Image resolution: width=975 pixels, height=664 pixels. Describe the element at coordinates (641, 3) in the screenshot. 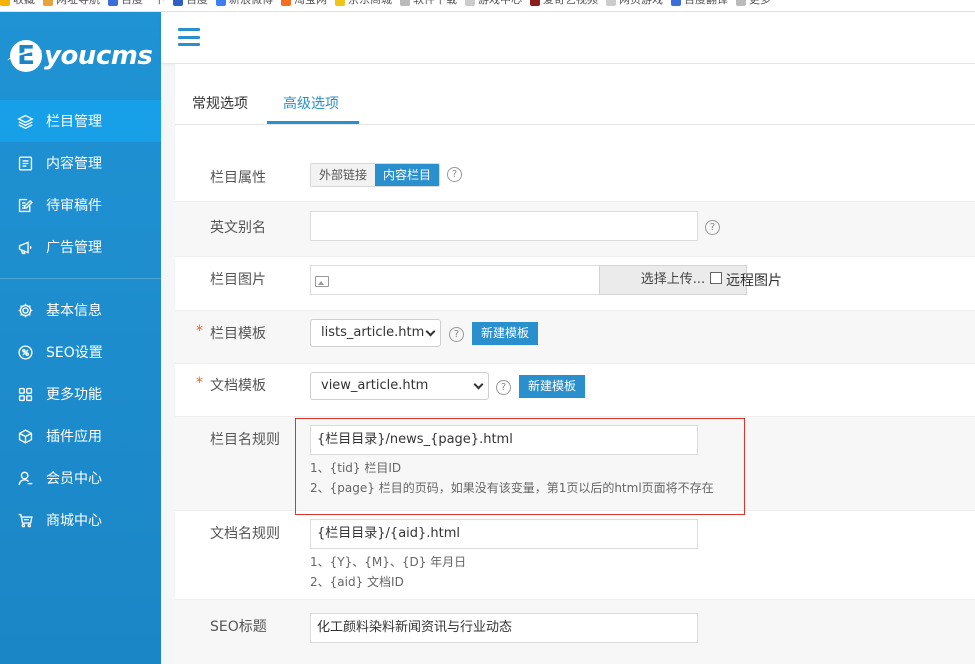

I see `bookmark-label: 网页游戏` at that location.